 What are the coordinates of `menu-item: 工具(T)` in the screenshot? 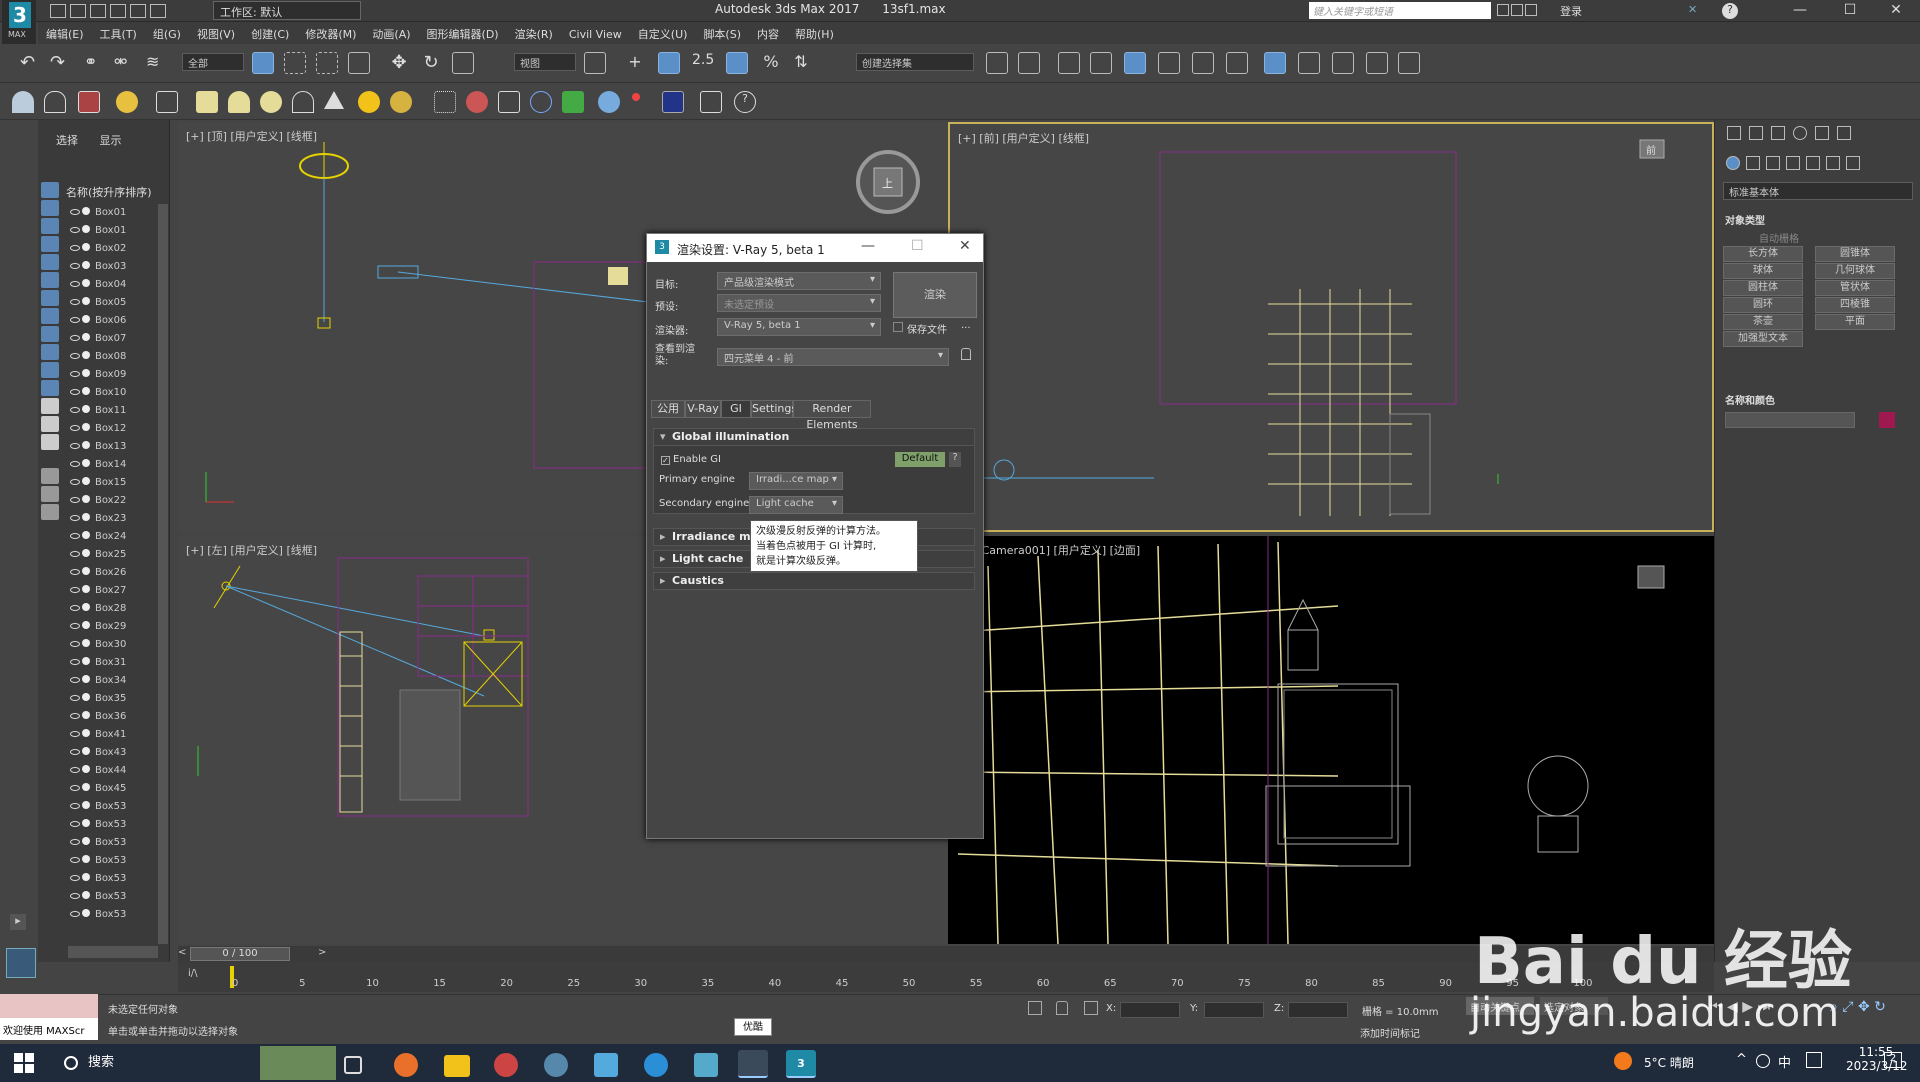 It's located at (118, 32).